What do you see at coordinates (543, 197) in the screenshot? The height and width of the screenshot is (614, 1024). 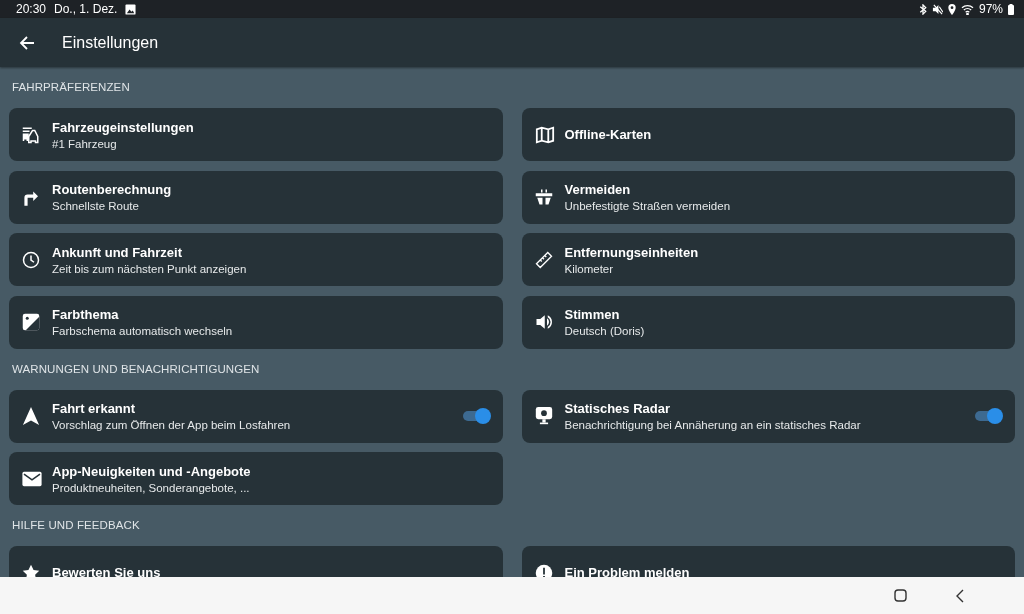 I see `highway-icon` at bounding box center [543, 197].